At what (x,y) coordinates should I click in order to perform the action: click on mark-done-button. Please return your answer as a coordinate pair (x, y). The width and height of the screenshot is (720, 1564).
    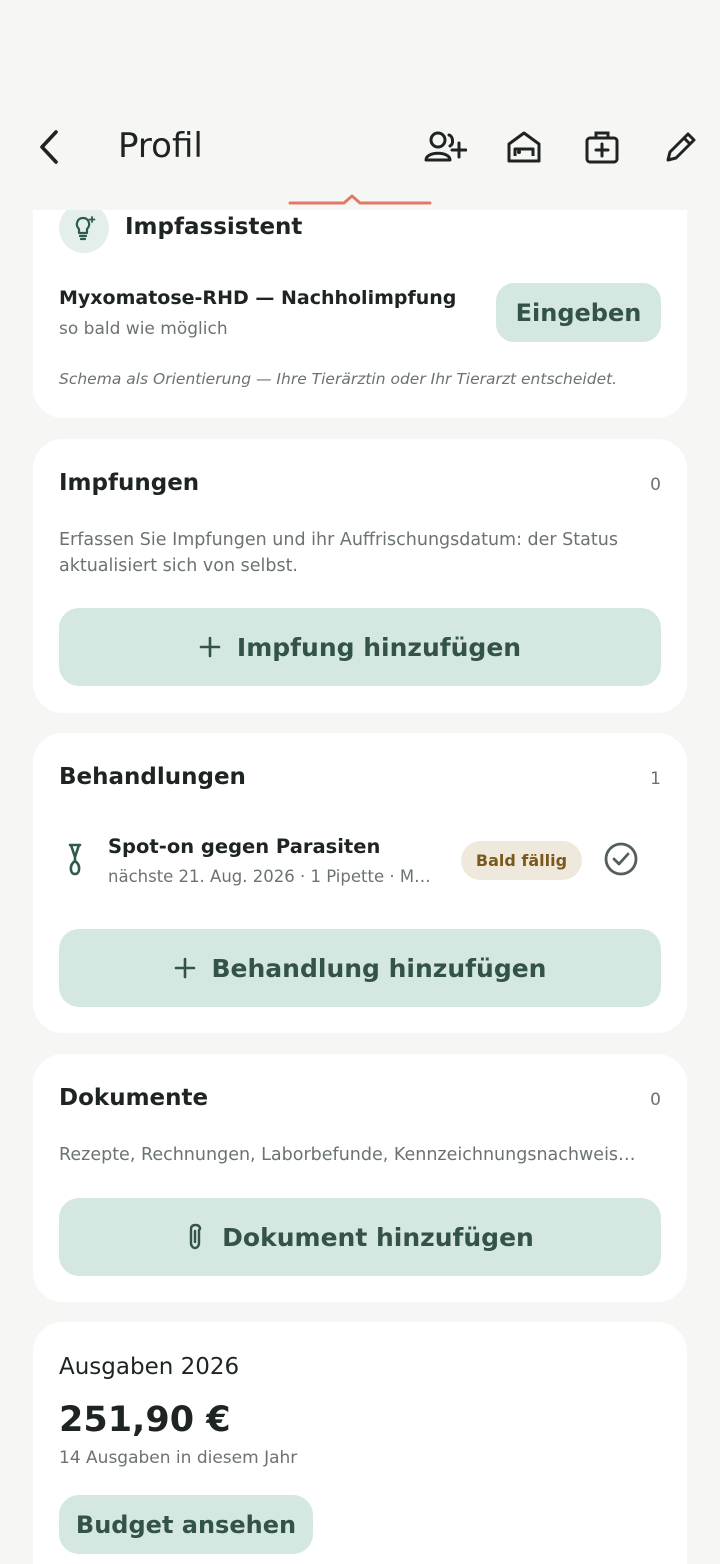
    Looking at the image, I should click on (621, 859).